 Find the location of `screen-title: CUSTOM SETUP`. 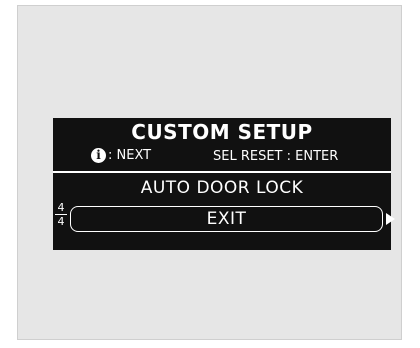

screen-title: CUSTOM SETUP is located at coordinates (222, 132).